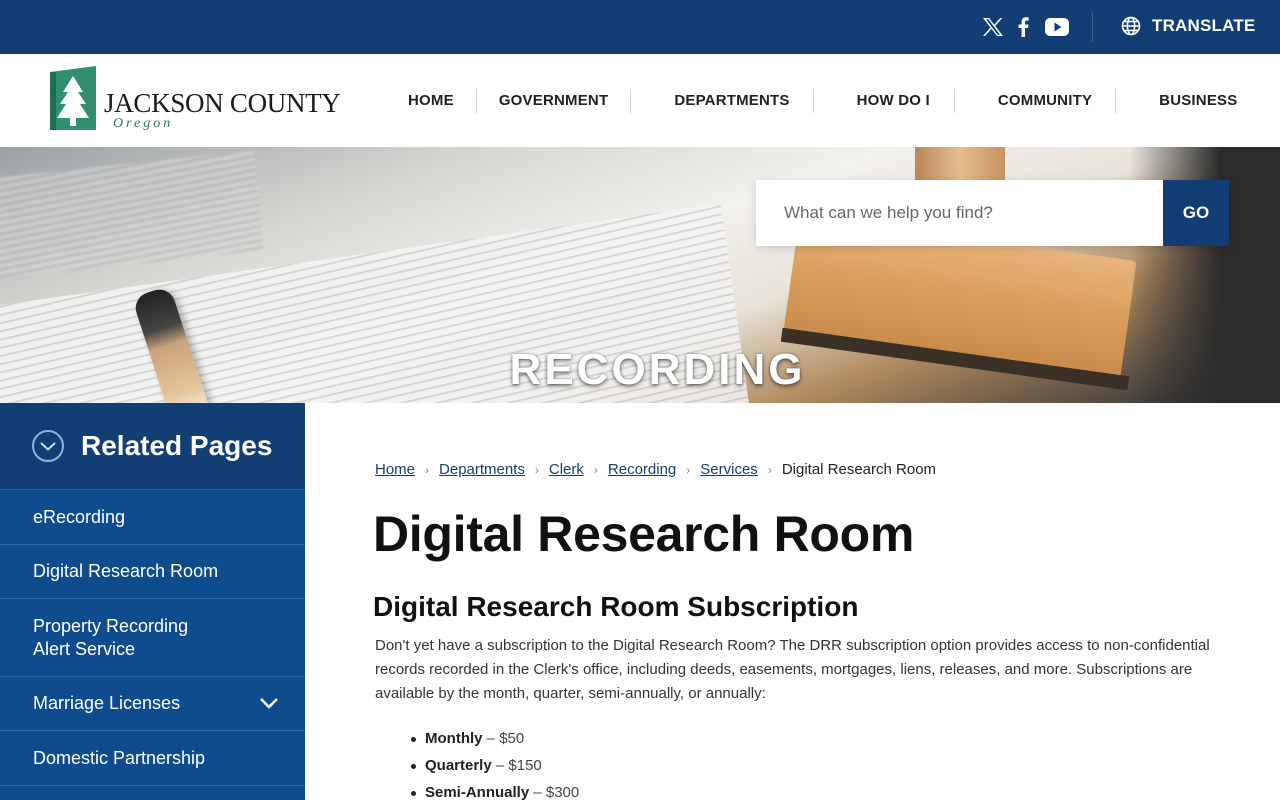 The width and height of the screenshot is (1280, 800). I want to click on hero-paper-bg, so click(132, 217).